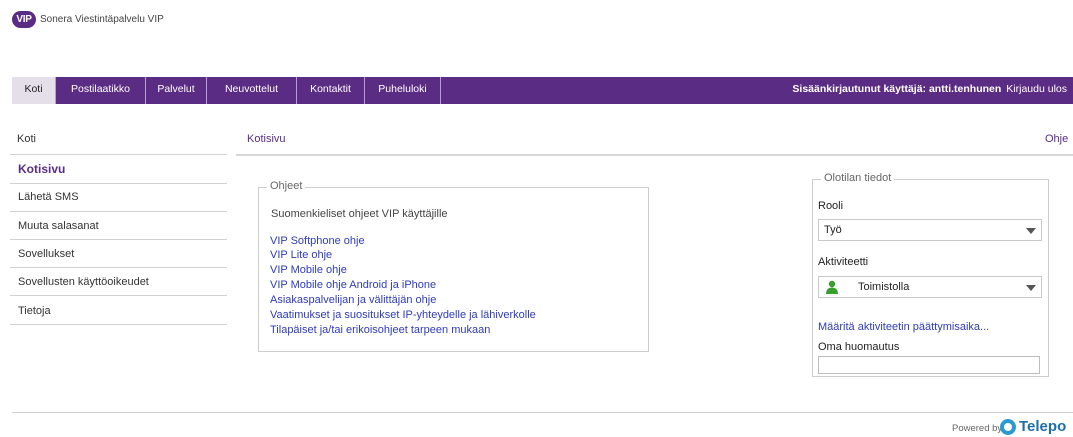 Image resolution: width=1073 pixels, height=437 pixels. Describe the element at coordinates (833, 230) in the screenshot. I see `role-value: Työ` at that location.